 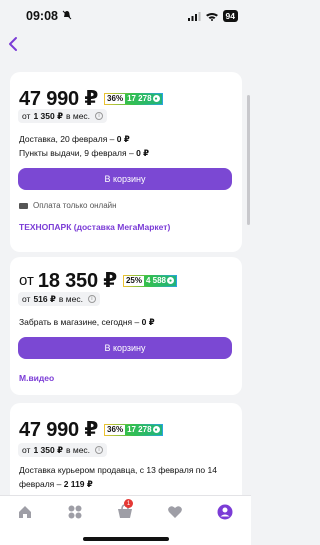 I want to click on bonus-badge: 25% 4 588 ●, so click(x=149, y=280).